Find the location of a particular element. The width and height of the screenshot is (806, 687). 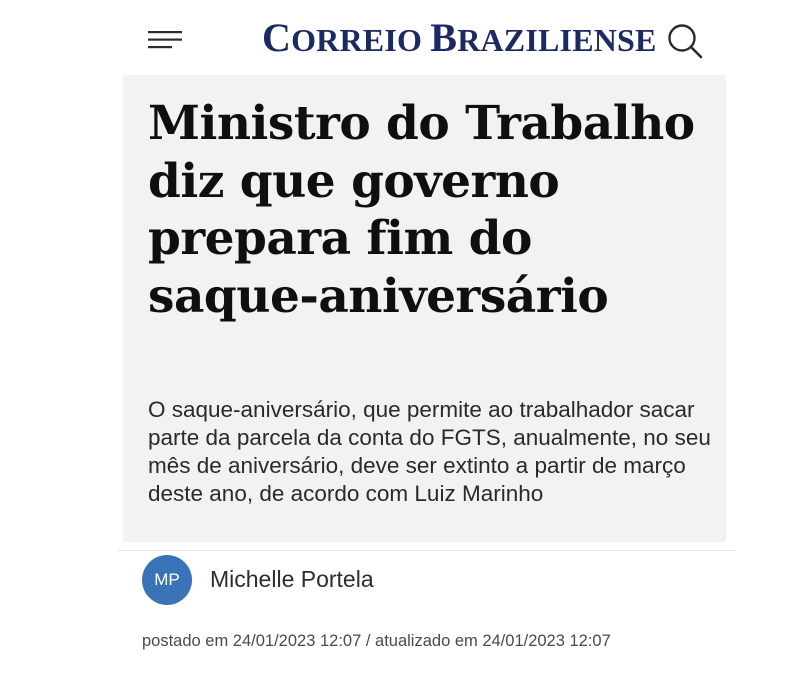

site-header: CORREIO BRAZILIENSE is located at coordinates (403, 37).